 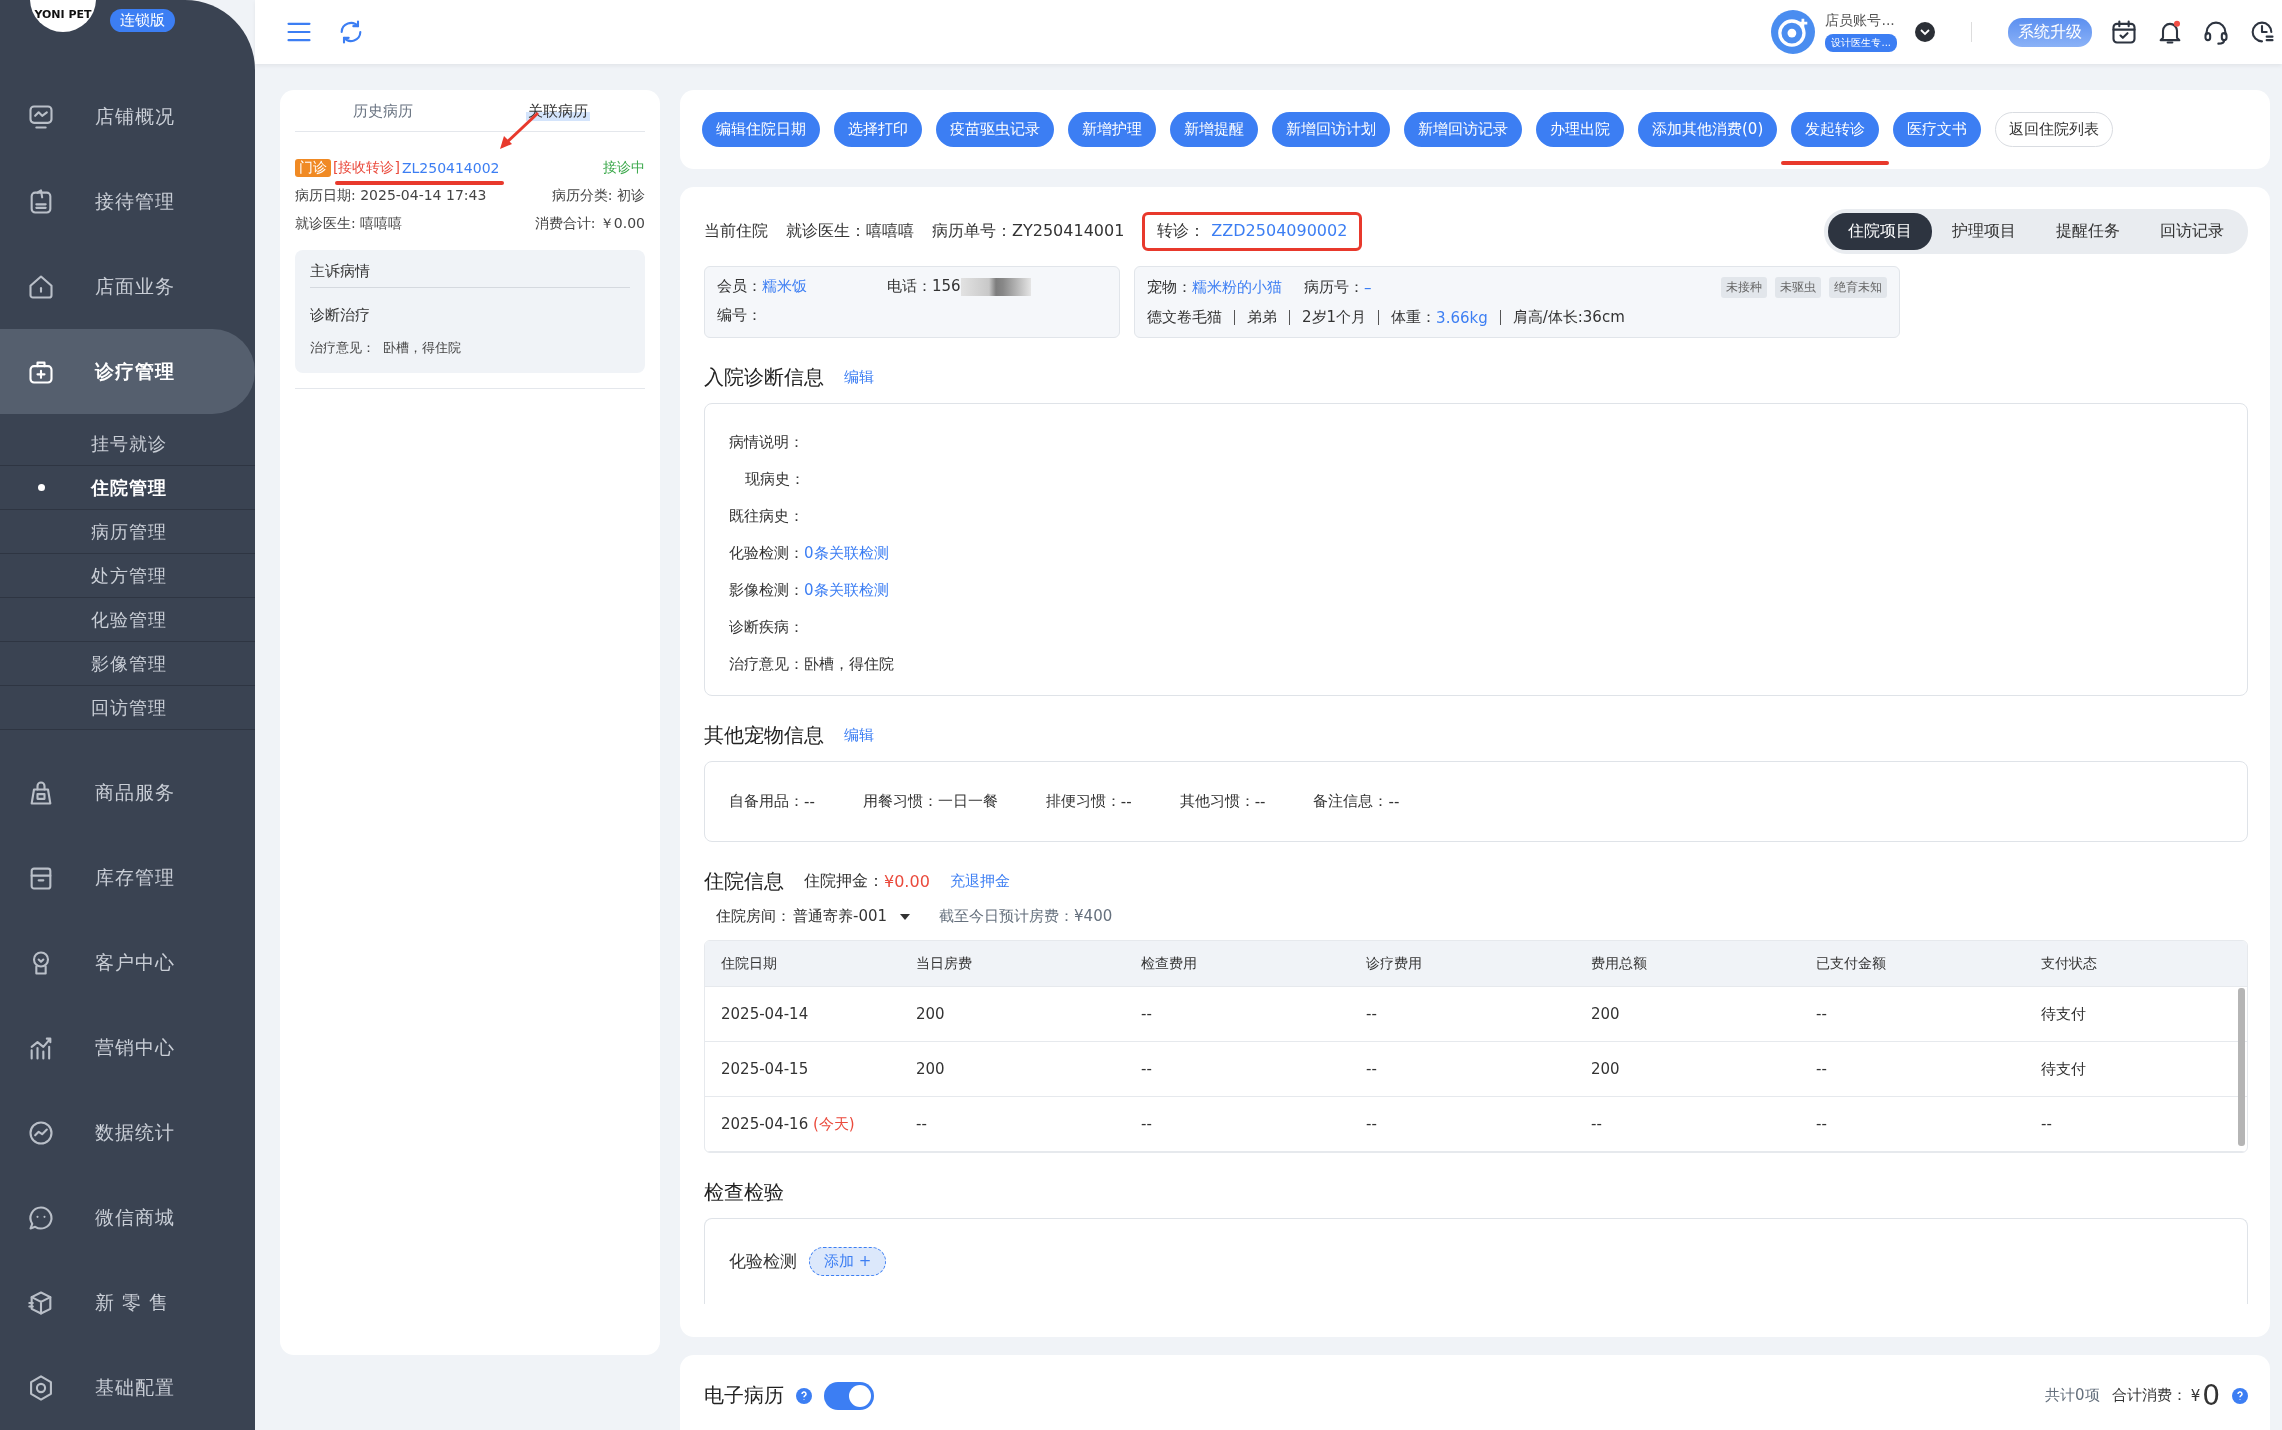 What do you see at coordinates (1835, 129) in the screenshot?
I see `action-button: 发起转诊` at bounding box center [1835, 129].